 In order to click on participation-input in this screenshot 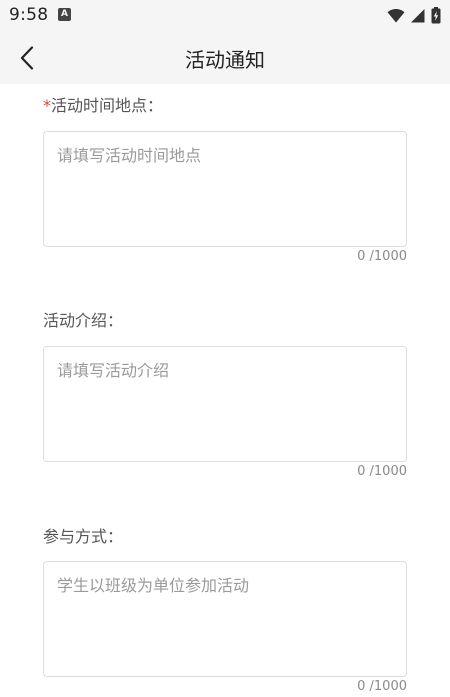, I will do `click(225, 619)`.